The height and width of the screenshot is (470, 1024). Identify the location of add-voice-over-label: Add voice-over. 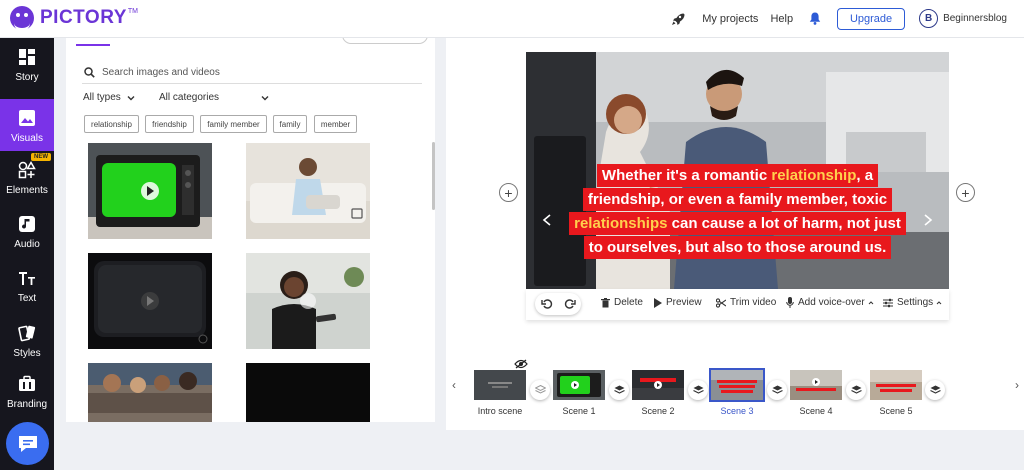
(831, 302).